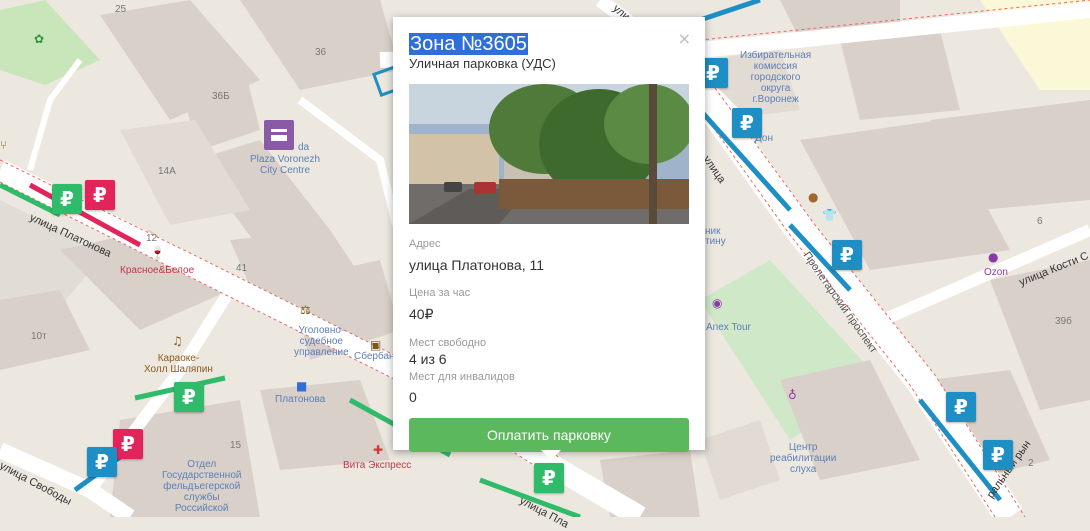  What do you see at coordinates (242, 268) in the screenshot?
I see `house-number: 41` at bounding box center [242, 268].